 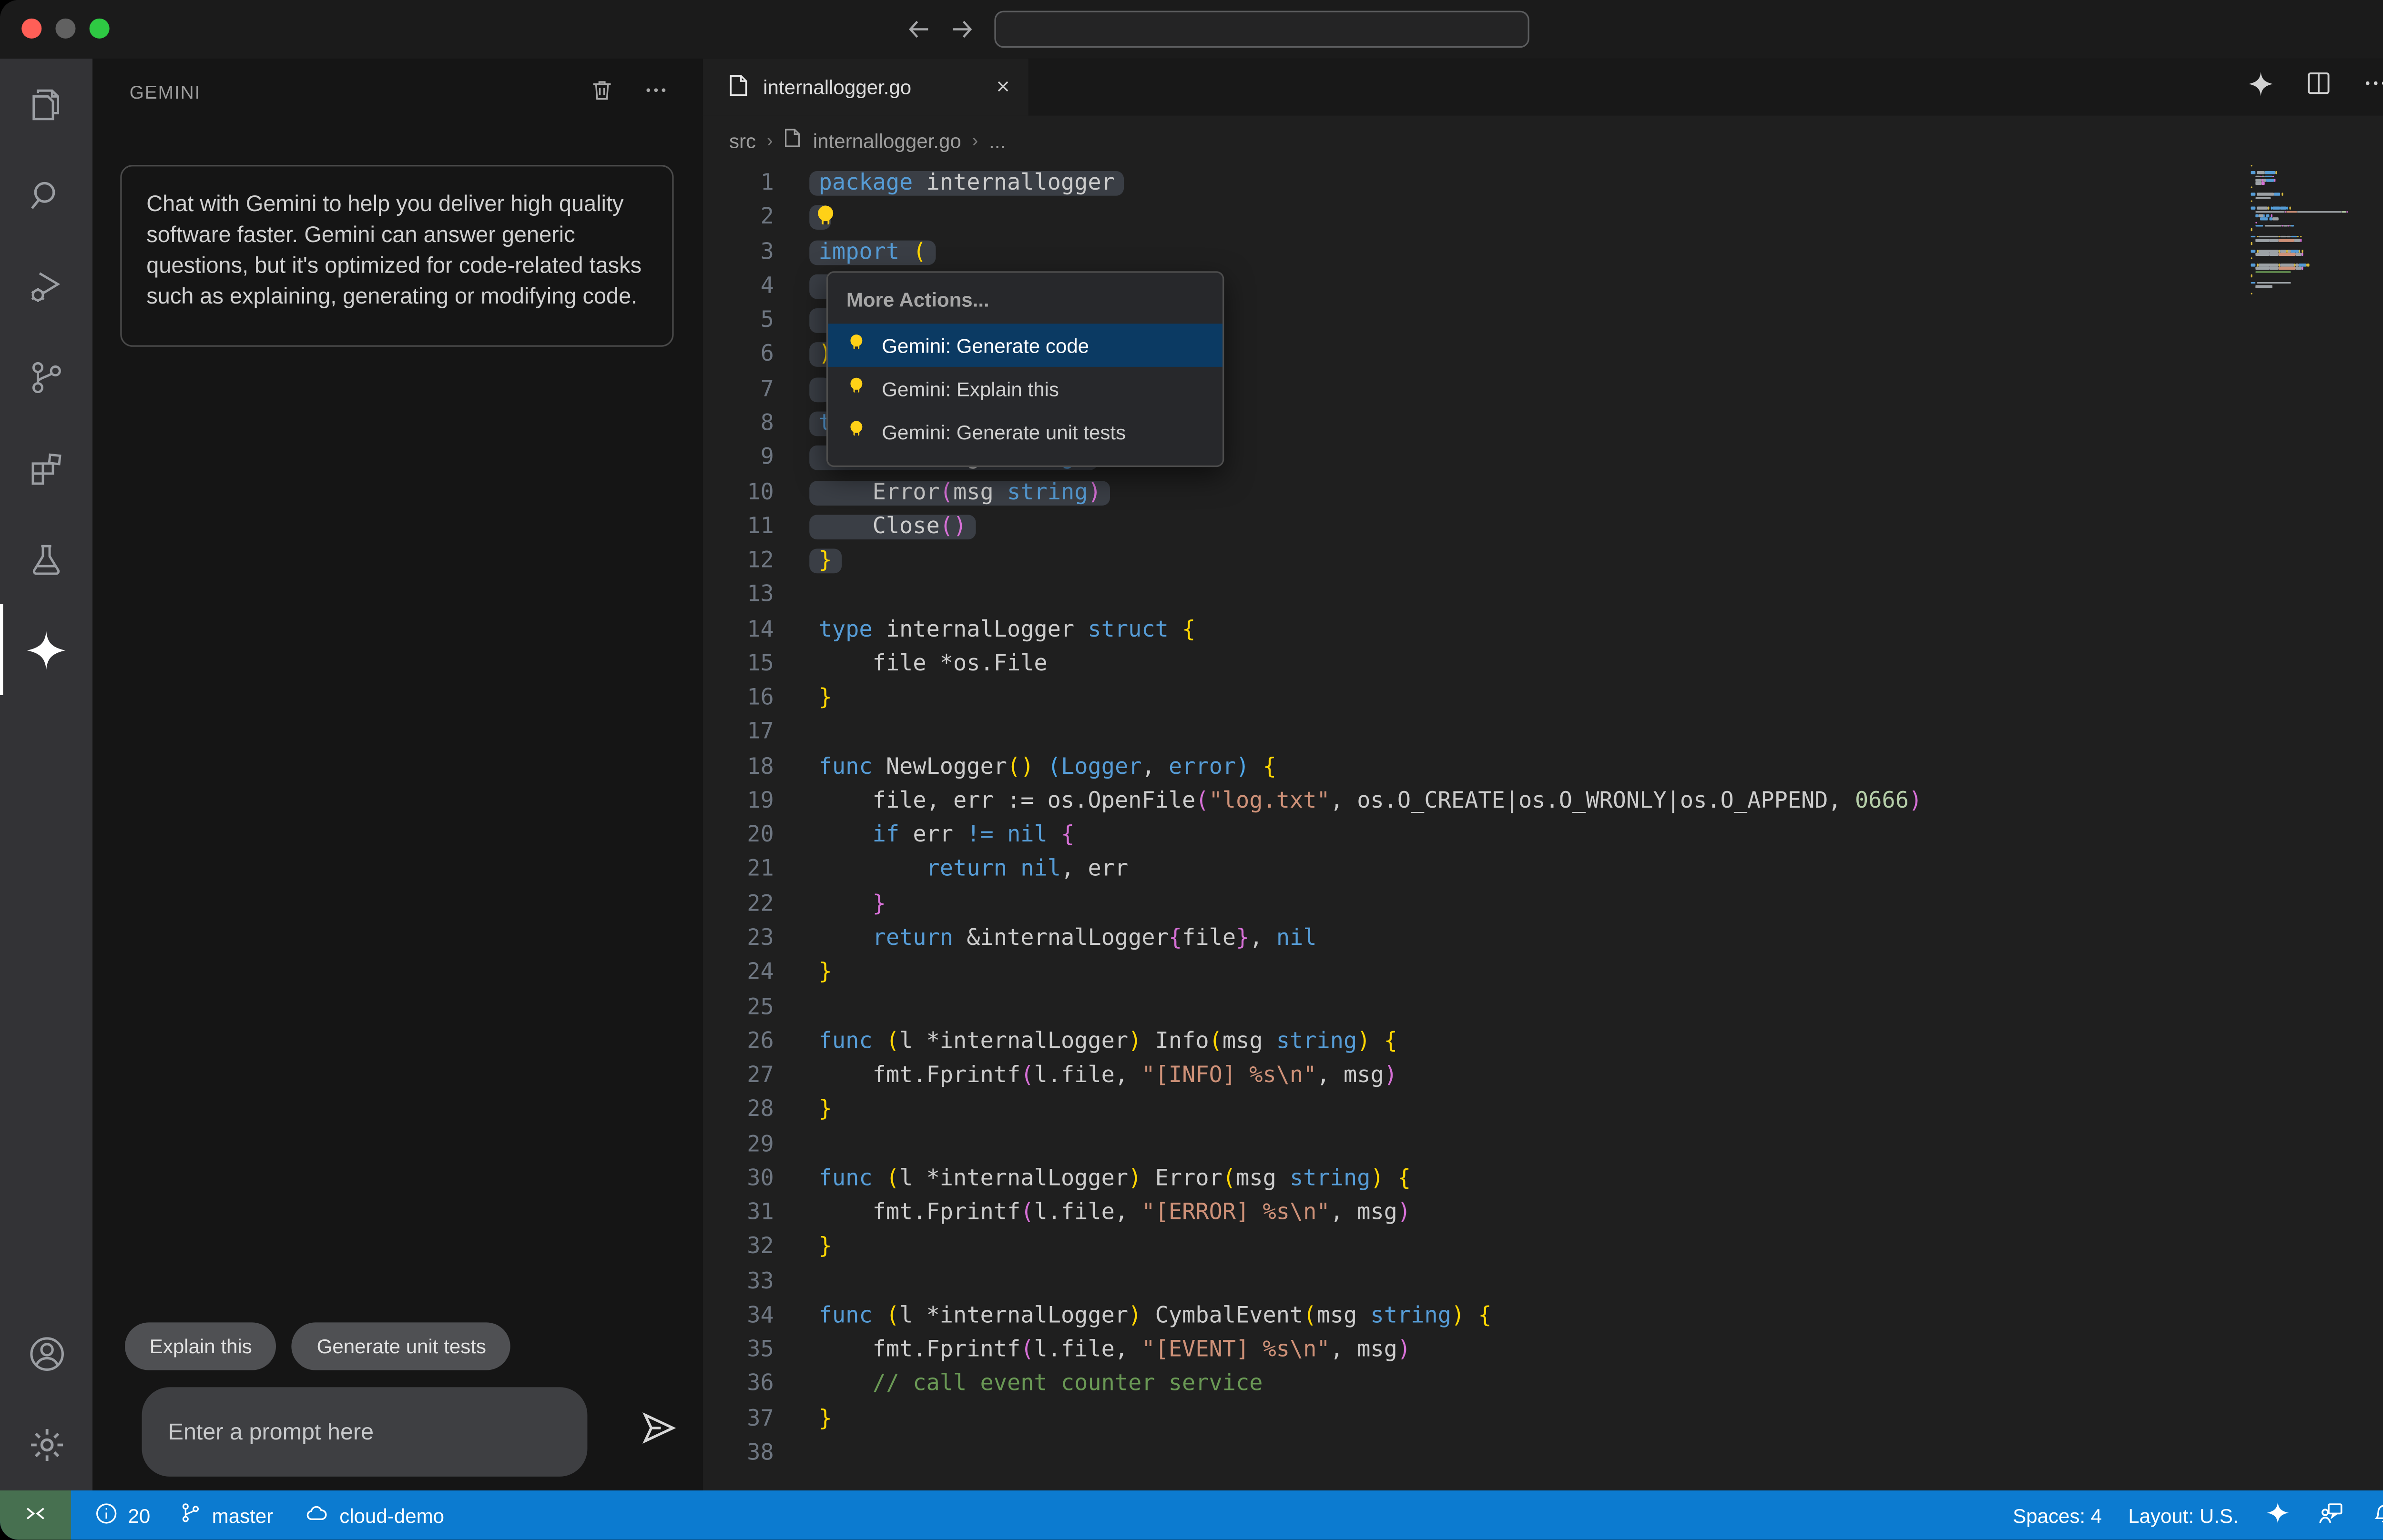 I want to click on code-line: 17, so click(x=1543, y=733).